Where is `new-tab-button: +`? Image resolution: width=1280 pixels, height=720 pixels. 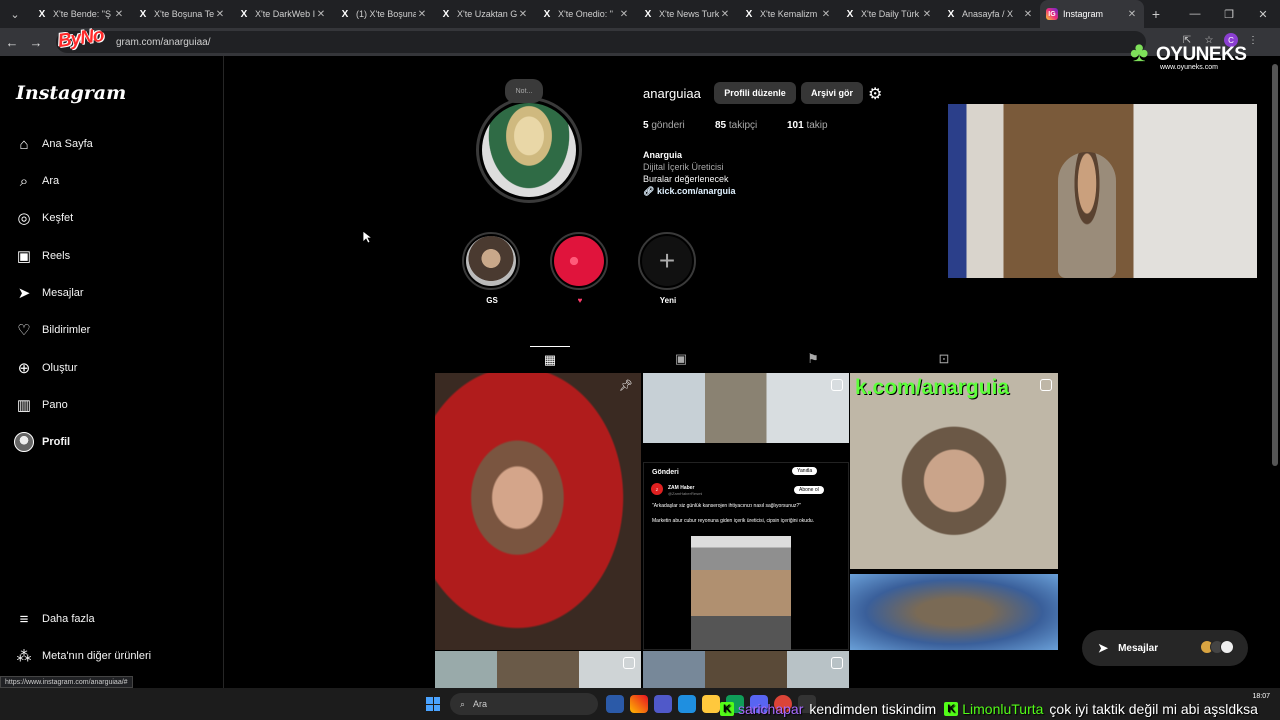
new-tab-button: + is located at coordinates (1156, 14).